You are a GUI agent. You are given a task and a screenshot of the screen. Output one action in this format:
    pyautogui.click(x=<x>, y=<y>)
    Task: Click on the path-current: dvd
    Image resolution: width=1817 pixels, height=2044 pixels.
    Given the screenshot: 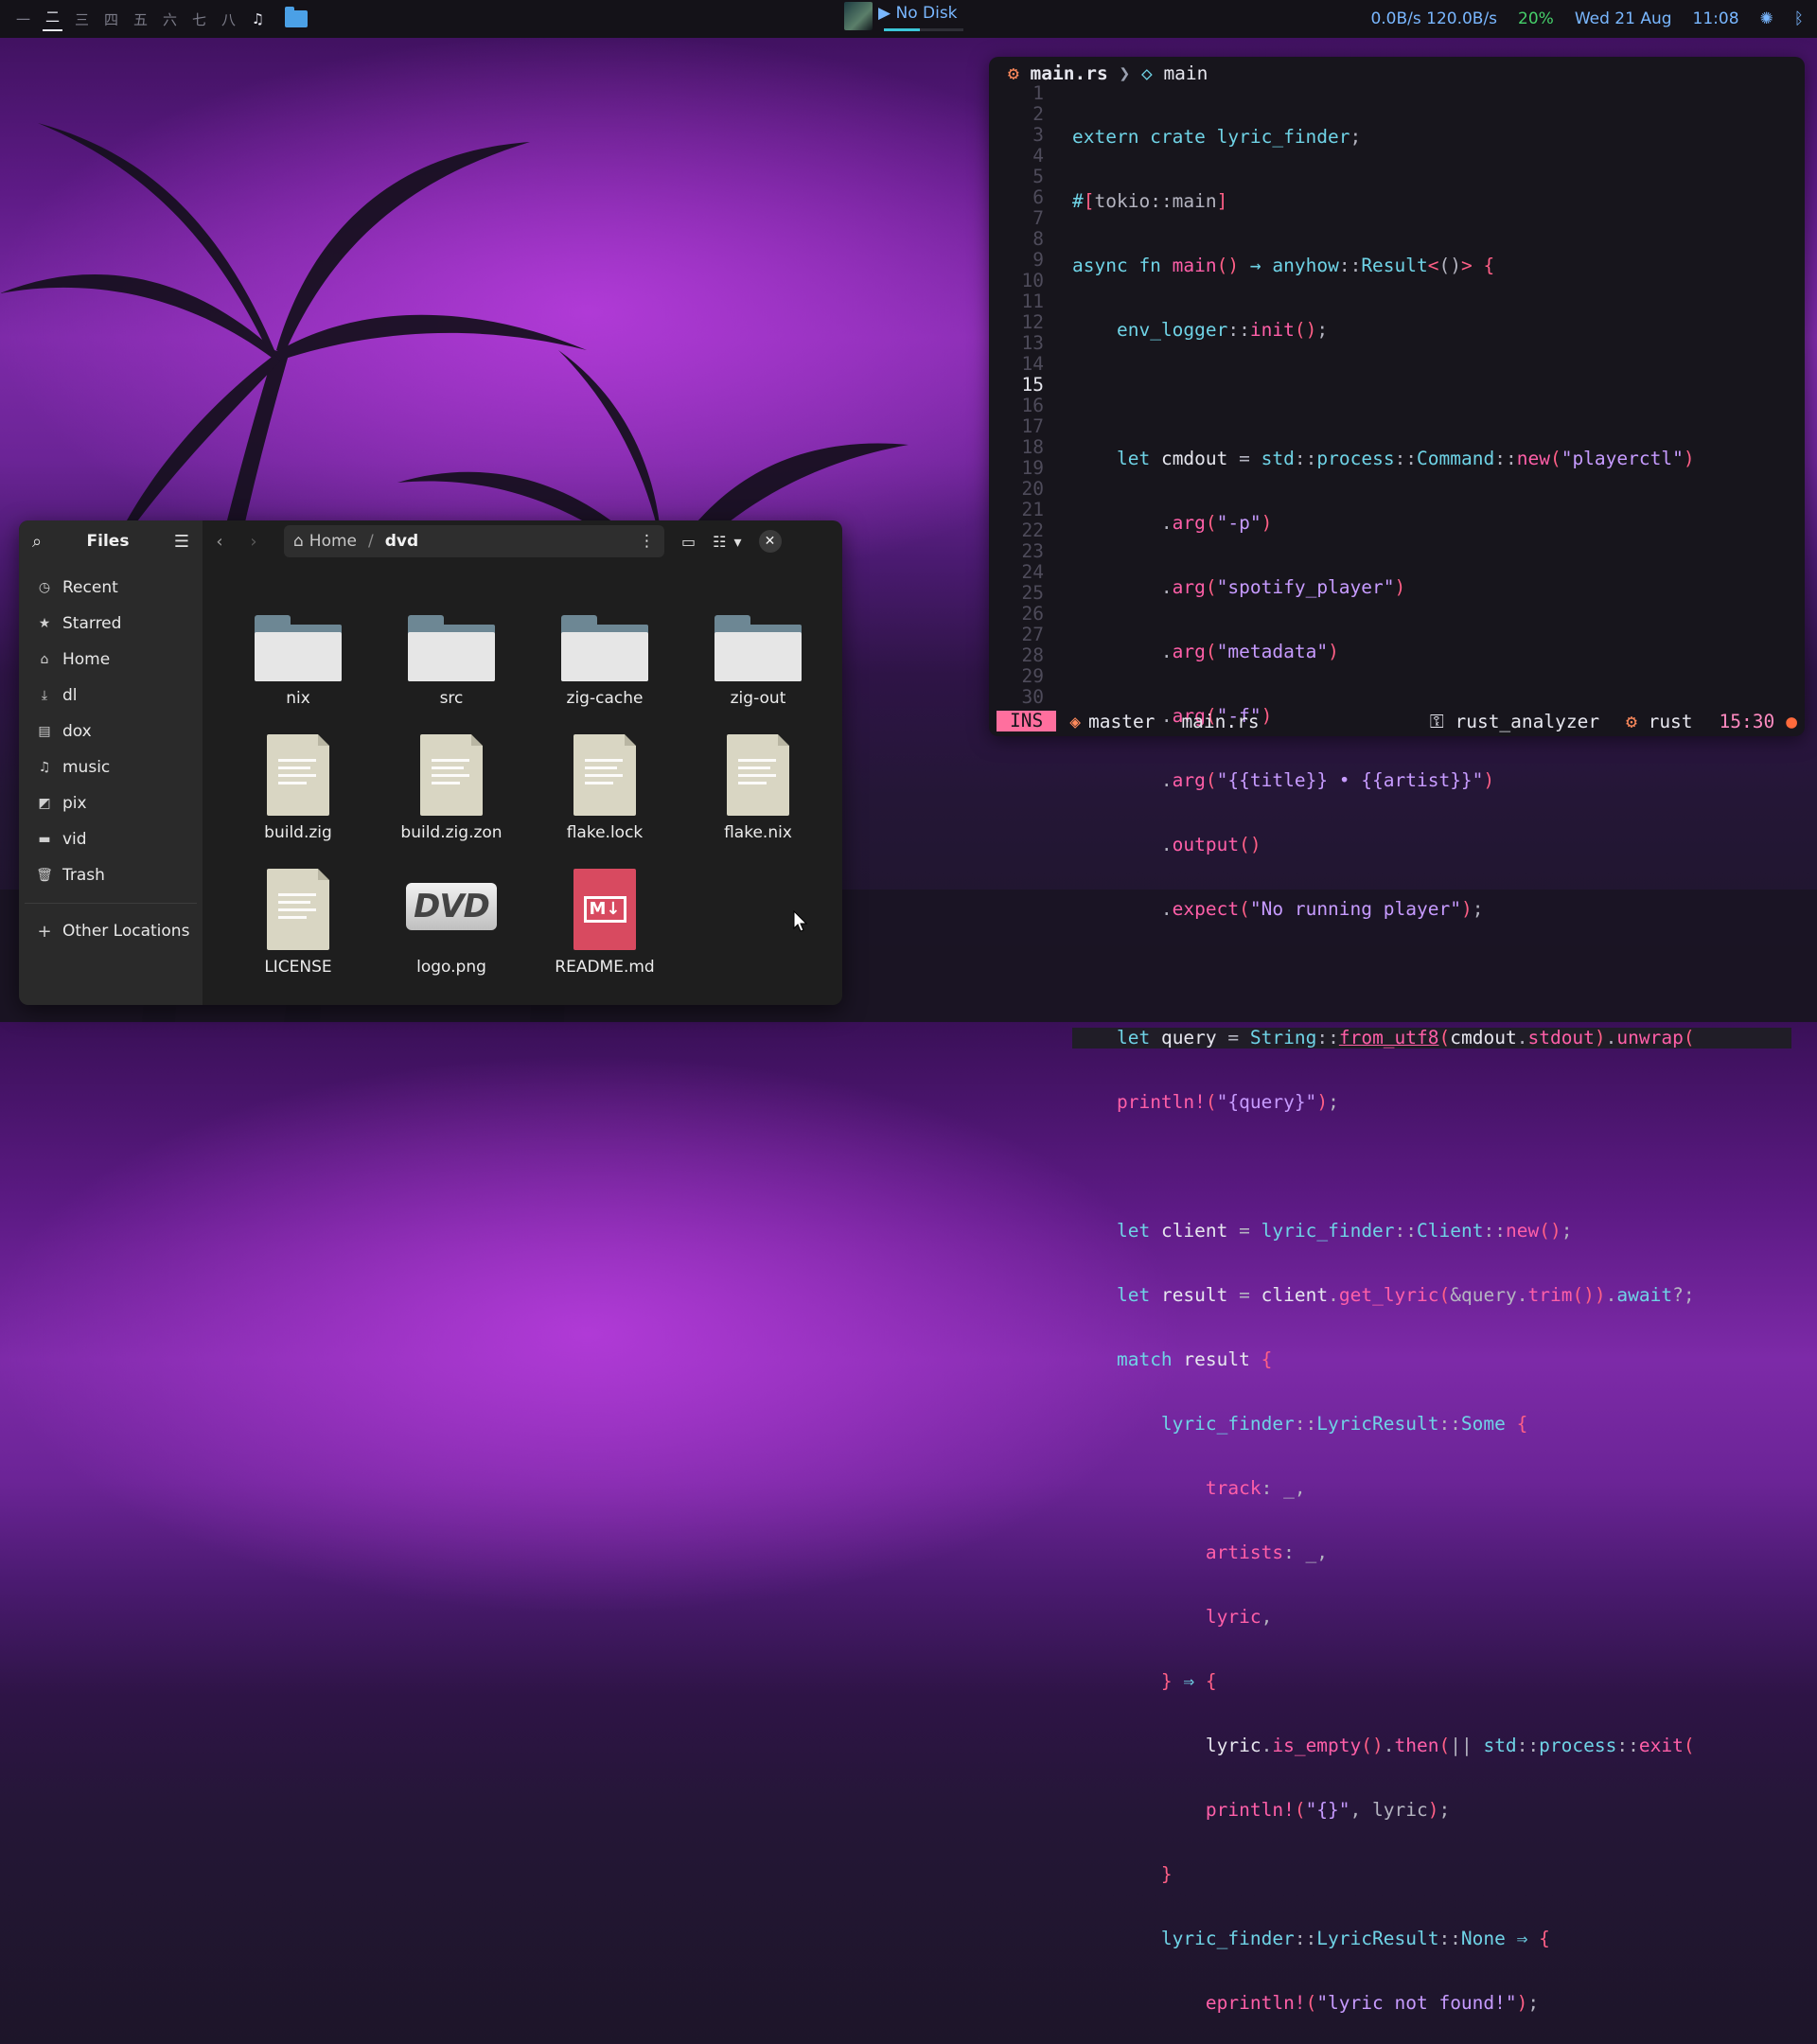 What is the action you would take?
    pyautogui.click(x=401, y=541)
    